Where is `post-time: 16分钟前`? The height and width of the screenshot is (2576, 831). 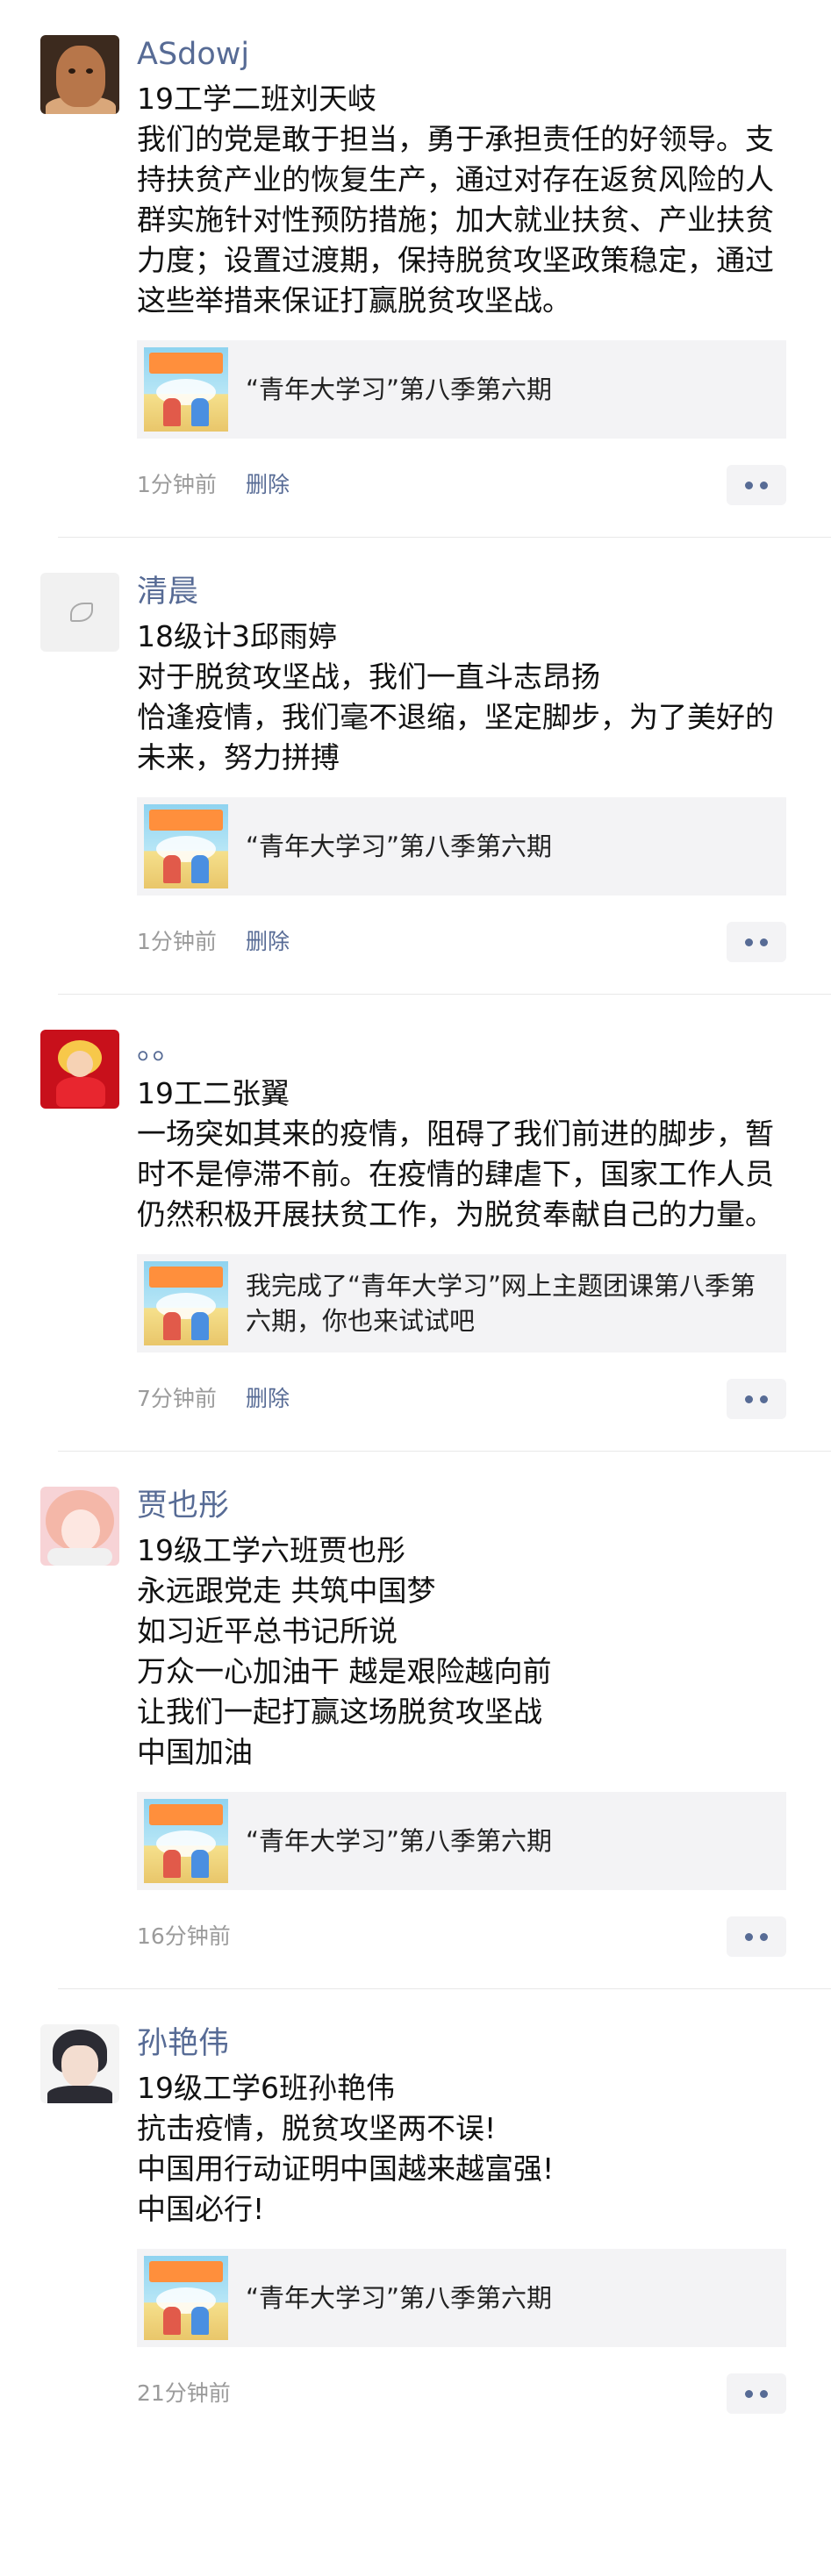 post-time: 16分钟前 is located at coordinates (184, 1936).